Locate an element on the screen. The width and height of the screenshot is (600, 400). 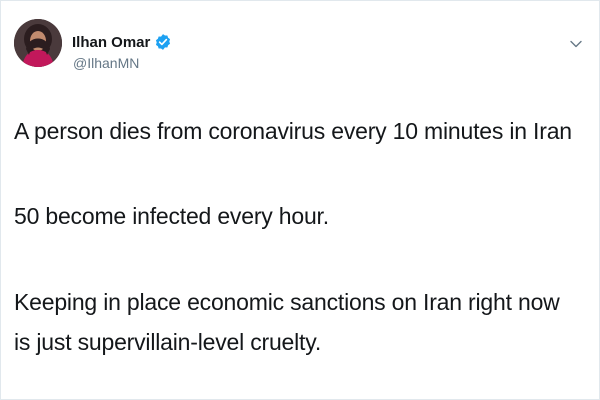
avatar is located at coordinates (38, 43).